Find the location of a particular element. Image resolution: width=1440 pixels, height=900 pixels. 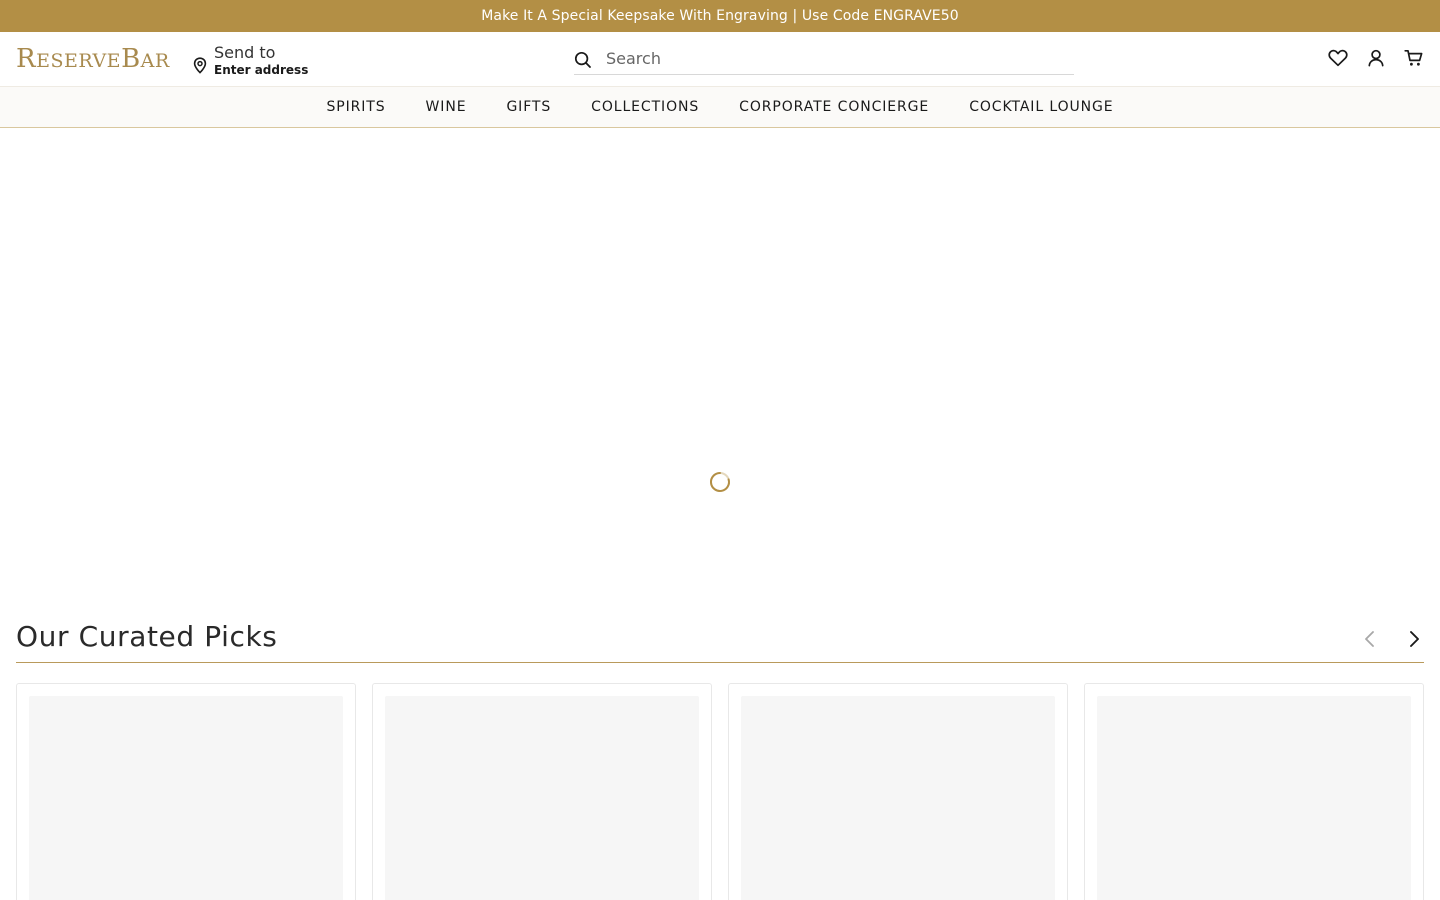

heart-icon is located at coordinates (1338, 58).